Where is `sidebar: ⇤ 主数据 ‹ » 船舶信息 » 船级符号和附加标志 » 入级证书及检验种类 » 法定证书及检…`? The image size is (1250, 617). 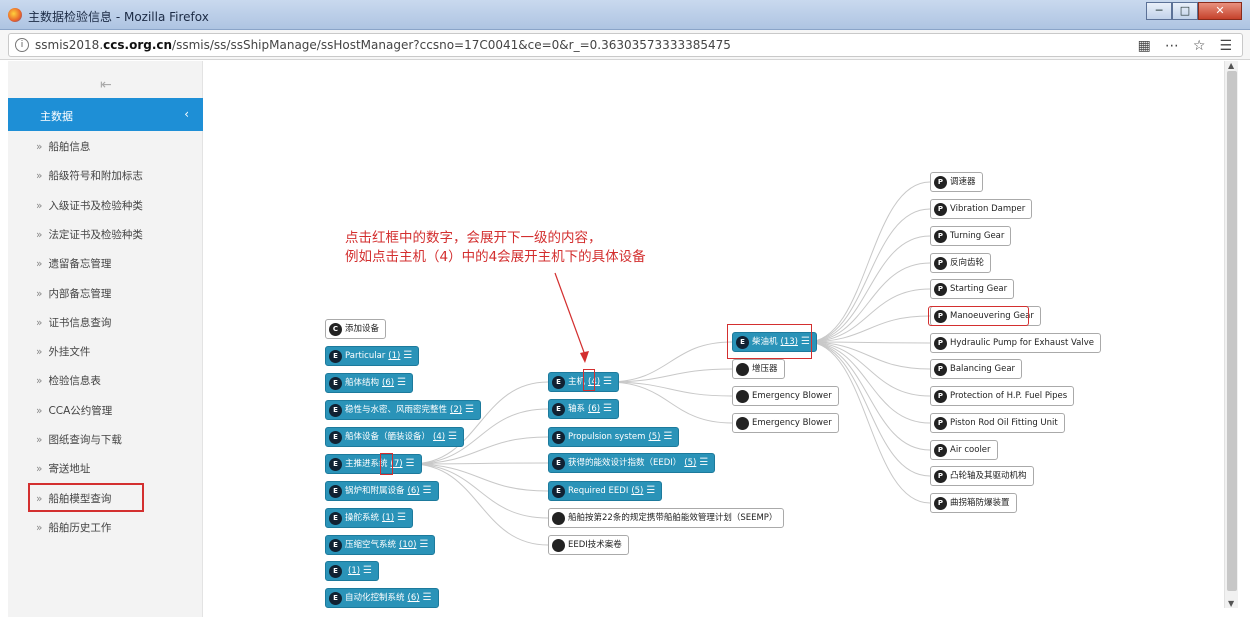 sidebar: ⇤ 主数据 ‹ » 船舶信息 » 船级符号和附加标志 » 入级证书及检验种类 » 法定证书及检… is located at coordinates (105, 339).